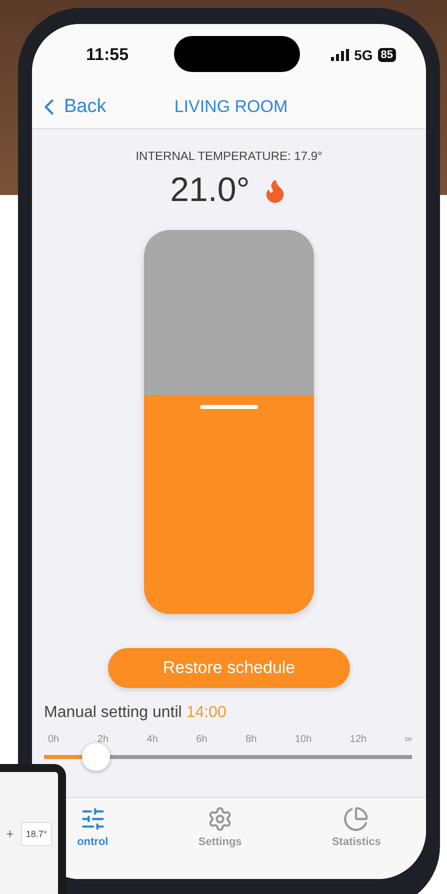 The width and height of the screenshot is (447, 894). I want to click on internal-temperature: INTERNAL TEMPERATURE: 17.9°, so click(229, 156).